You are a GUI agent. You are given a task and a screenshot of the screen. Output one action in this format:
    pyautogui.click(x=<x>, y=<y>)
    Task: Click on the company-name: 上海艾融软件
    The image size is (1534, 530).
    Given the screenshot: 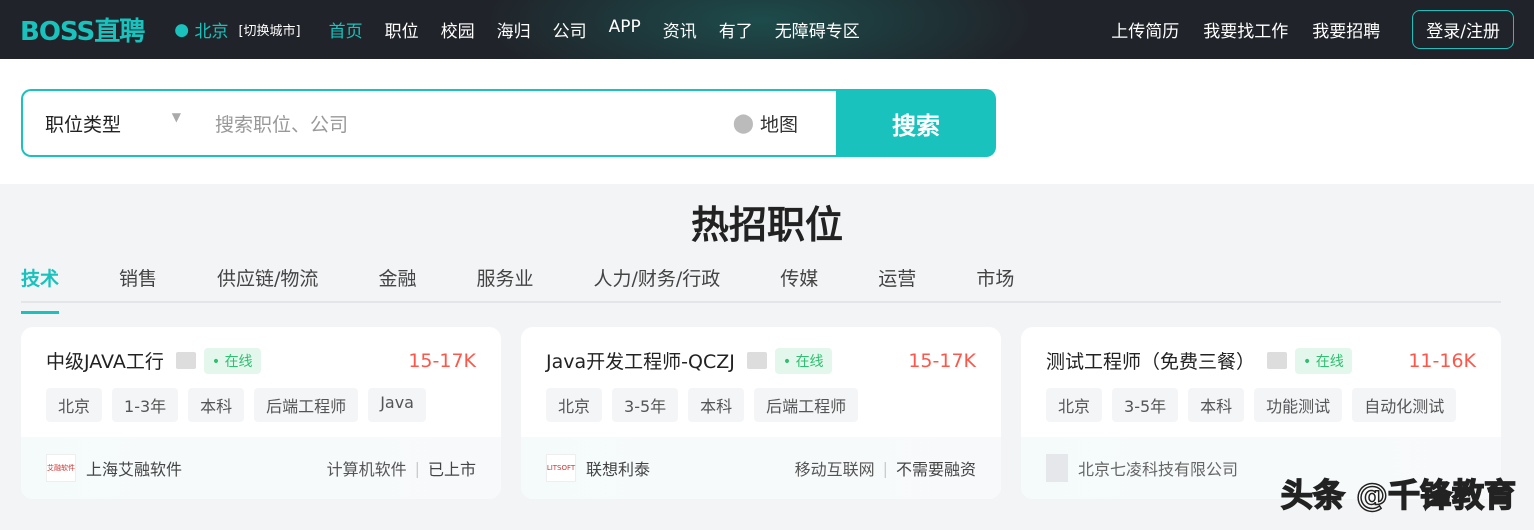 What is the action you would take?
    pyautogui.click(x=134, y=468)
    